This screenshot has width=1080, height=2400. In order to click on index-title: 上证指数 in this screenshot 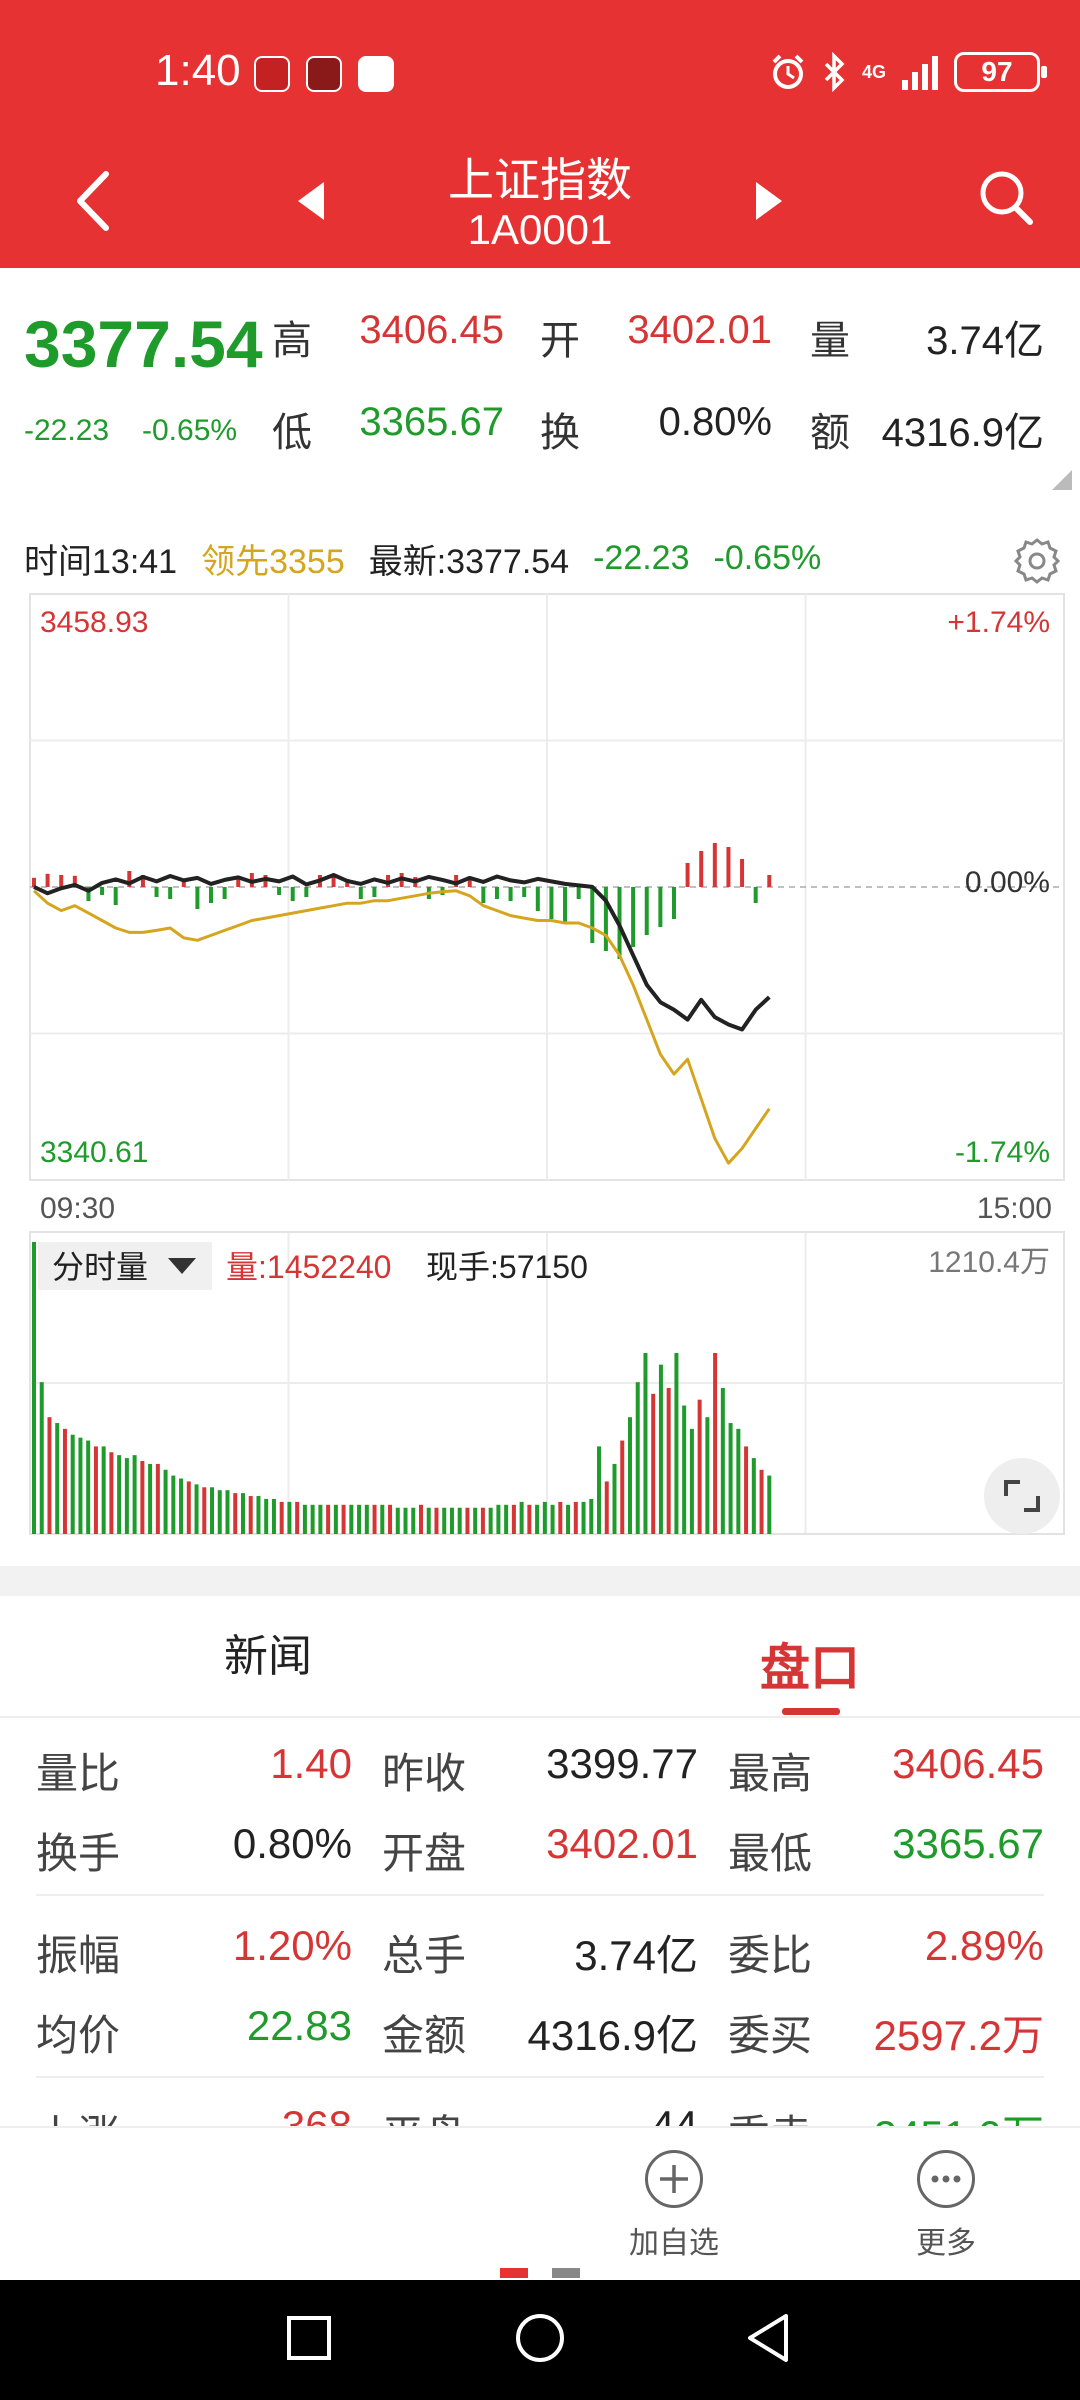, I will do `click(540, 180)`.